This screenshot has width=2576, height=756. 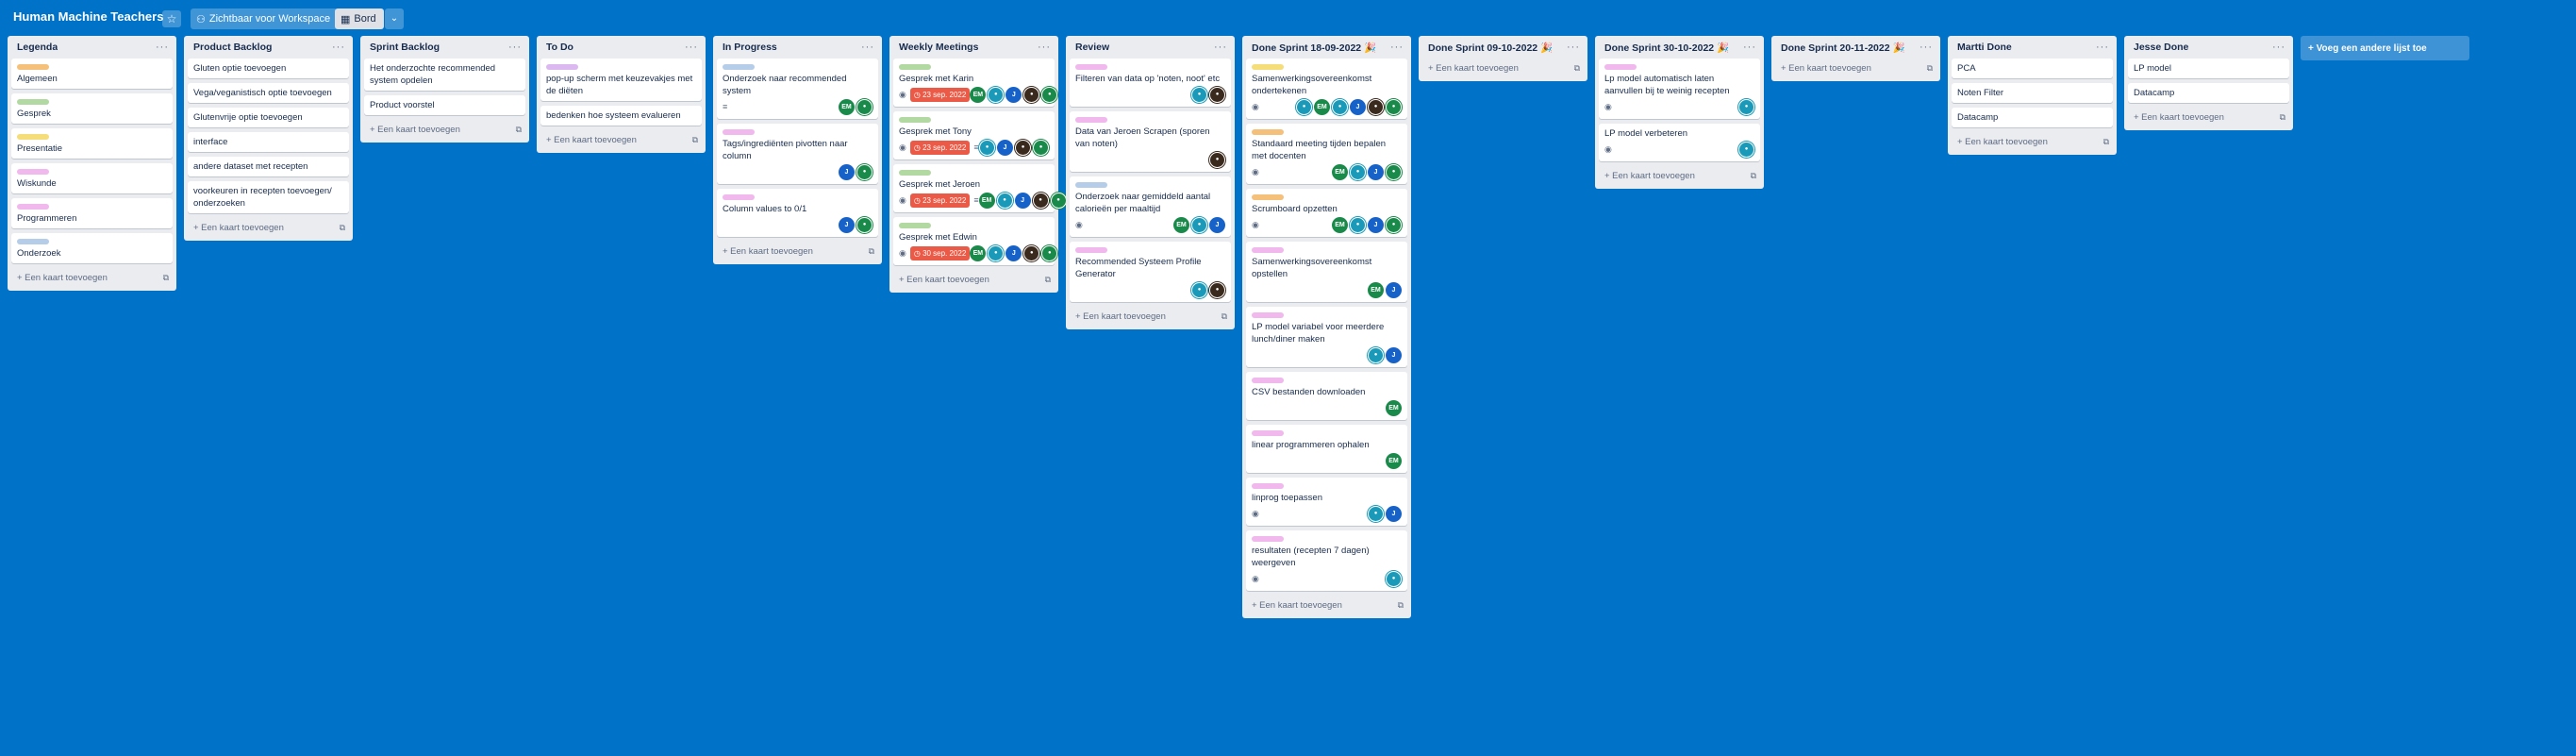 I want to click on card: CSV bestanden downloaden EM, so click(x=1326, y=396).